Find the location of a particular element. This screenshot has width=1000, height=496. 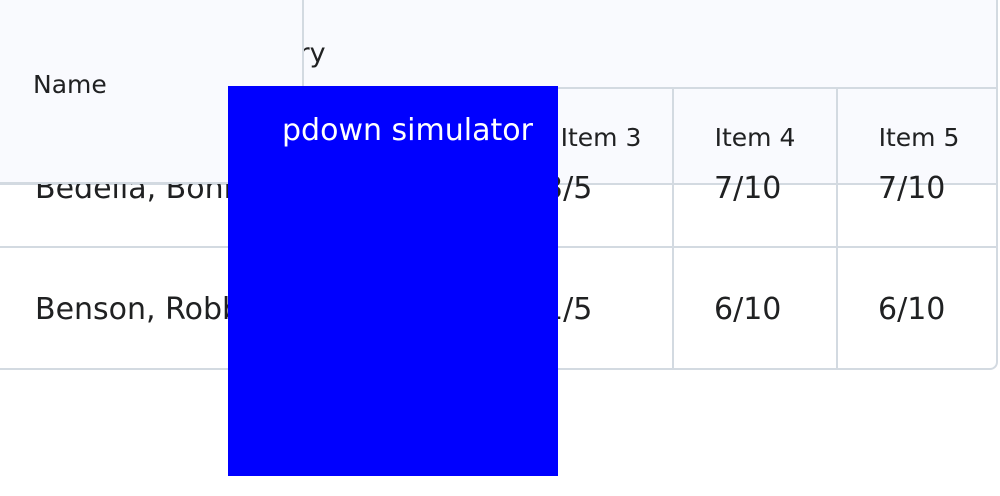

dropdown-simulator-label: pdown simulator is located at coordinates (407, 130).